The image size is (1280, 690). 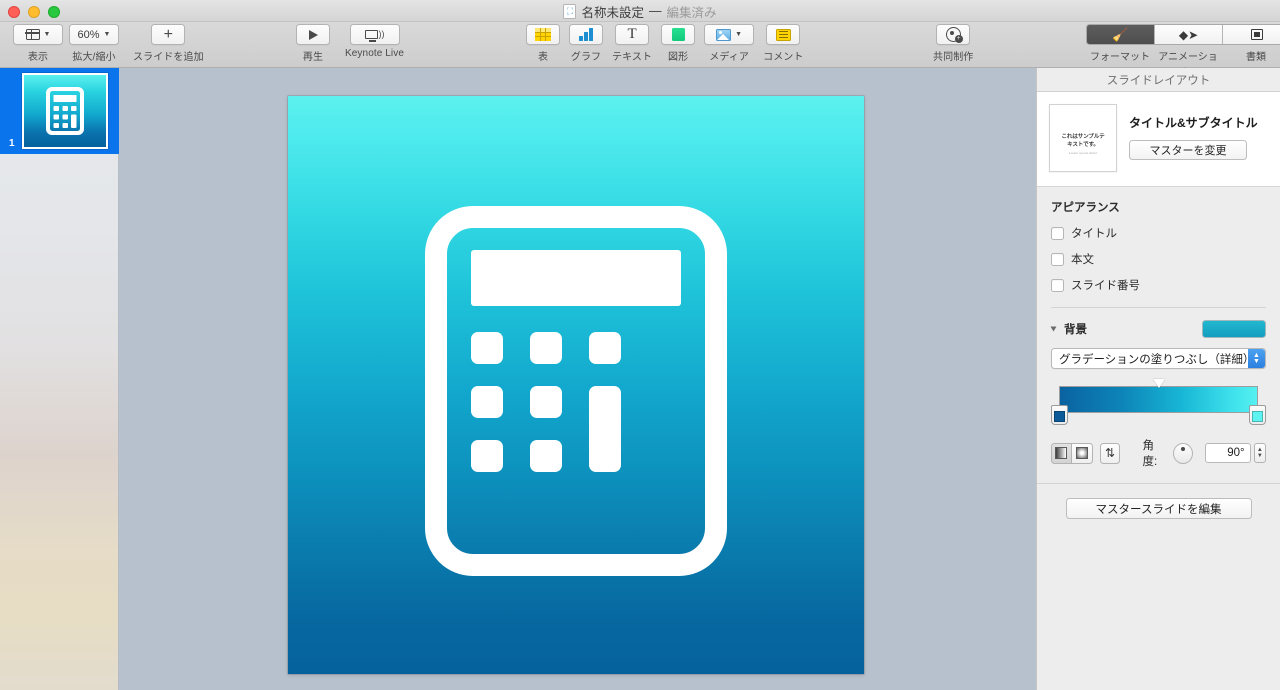 I want to click on format-brush-icon: 🧹, so click(x=1120, y=34).